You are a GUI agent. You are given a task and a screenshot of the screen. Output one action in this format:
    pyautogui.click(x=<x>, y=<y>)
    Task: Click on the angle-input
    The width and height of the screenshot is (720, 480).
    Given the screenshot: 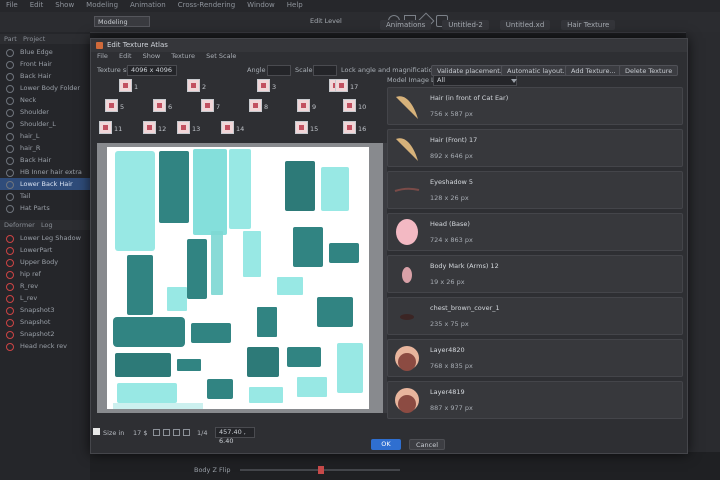 What is the action you would take?
    pyautogui.click(x=279, y=70)
    